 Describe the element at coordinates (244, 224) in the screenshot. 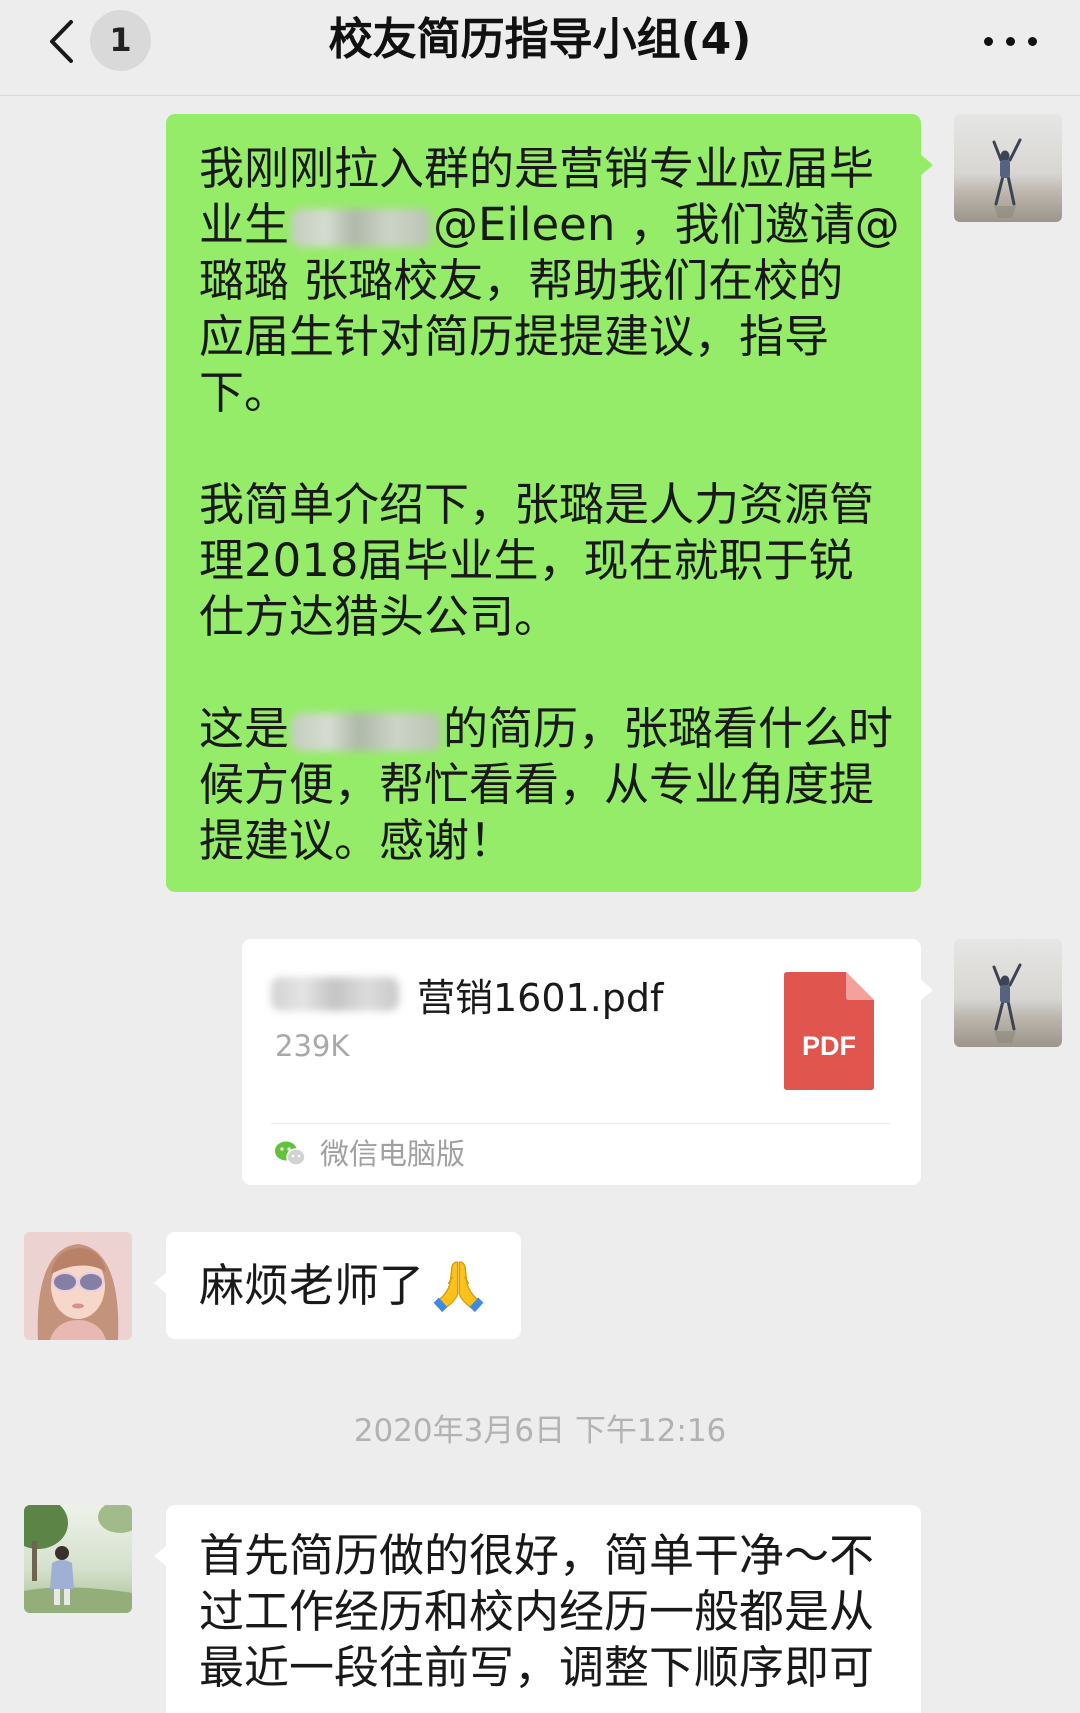

I see `message-text: 业生` at that location.